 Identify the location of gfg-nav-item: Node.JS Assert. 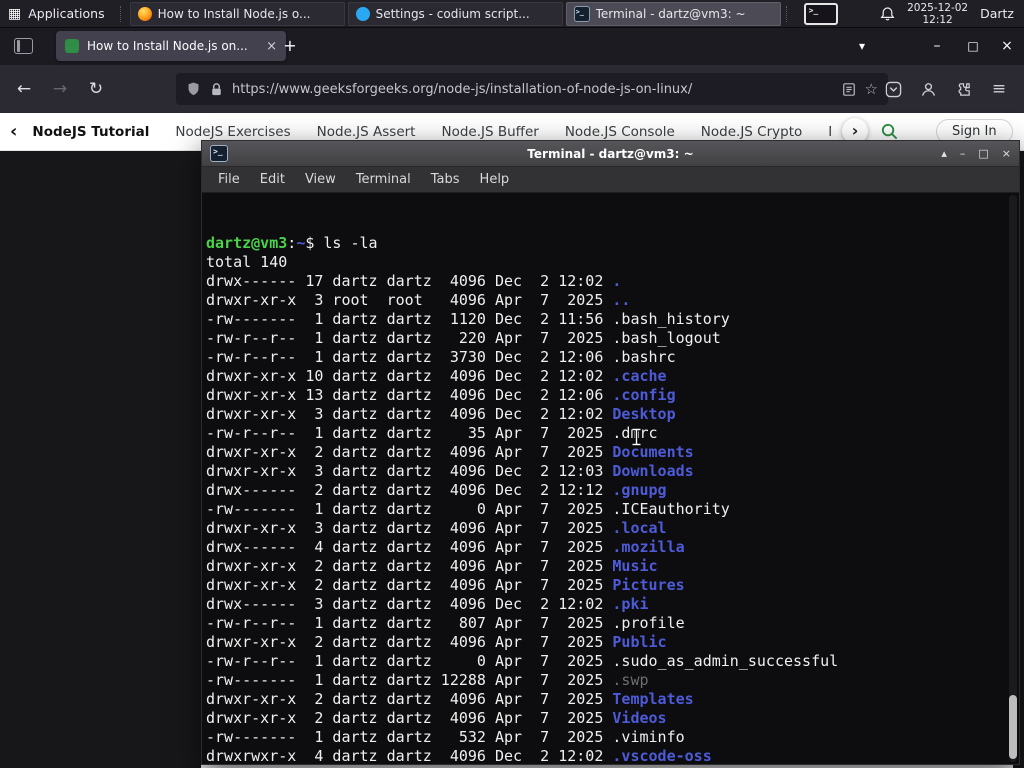
(366, 132).